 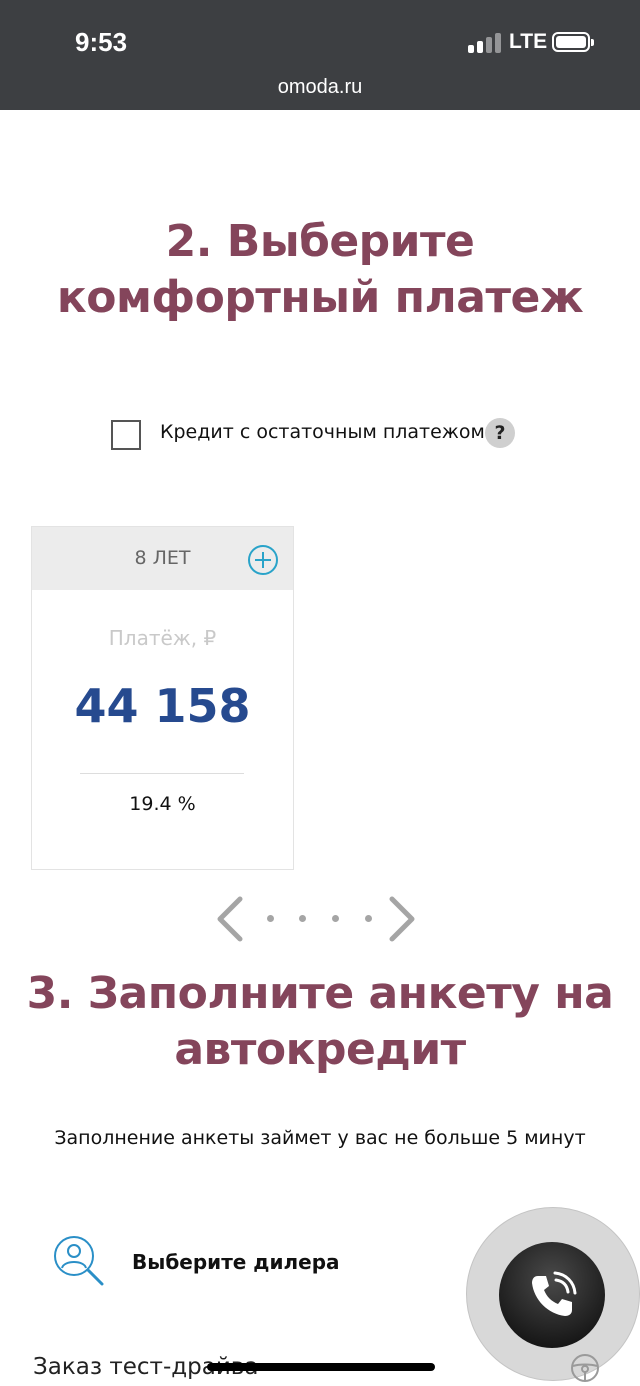 What do you see at coordinates (528, 41) in the screenshot?
I see `network-type: LTE` at bounding box center [528, 41].